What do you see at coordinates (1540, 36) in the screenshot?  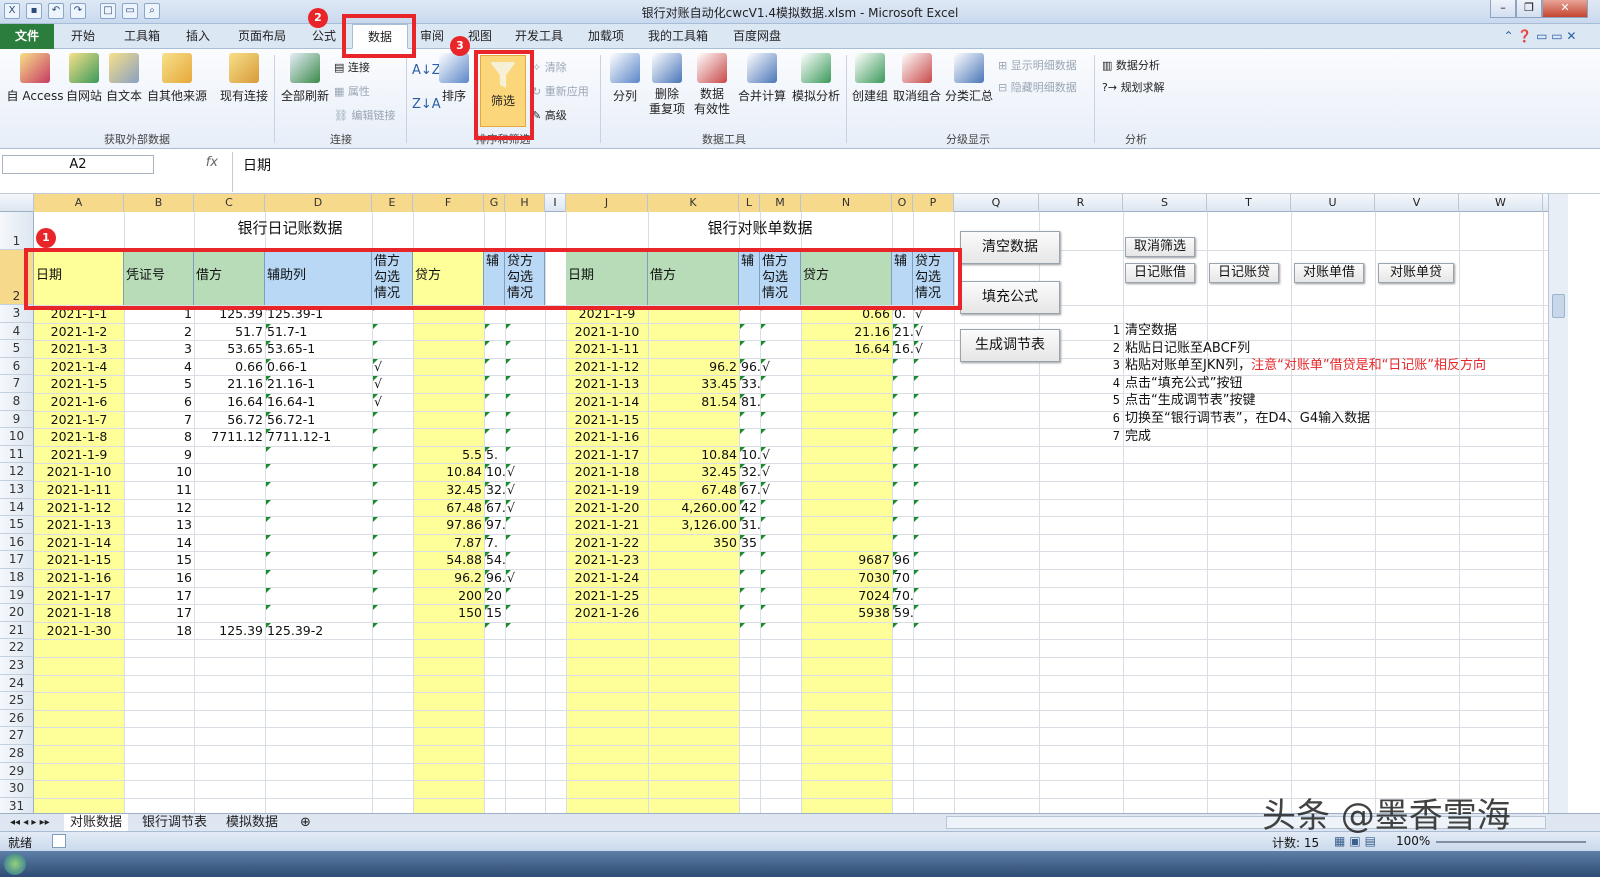 I see `help-icon: ⌃ ❓ ▭ ▭ ✕` at bounding box center [1540, 36].